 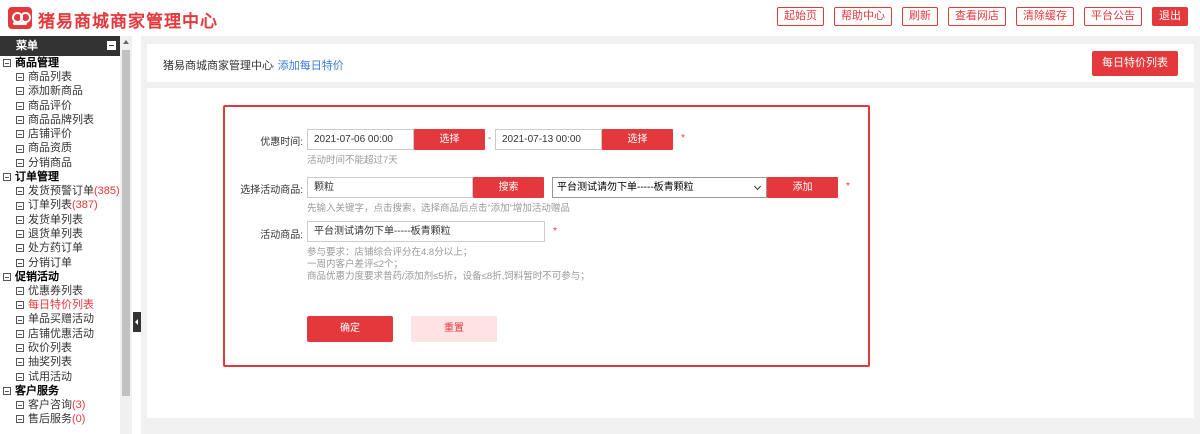 What do you see at coordinates (60, 220) in the screenshot?
I see `menu-item-shipment-list: 发货单列表` at bounding box center [60, 220].